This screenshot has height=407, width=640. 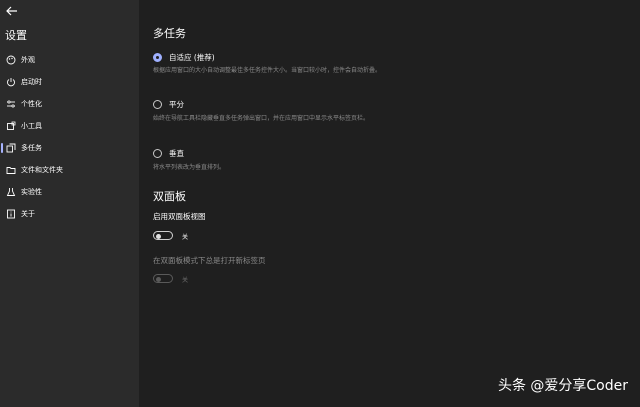 What do you see at coordinates (163, 235) in the screenshot?
I see `enable-dualpane-toggle` at bounding box center [163, 235].